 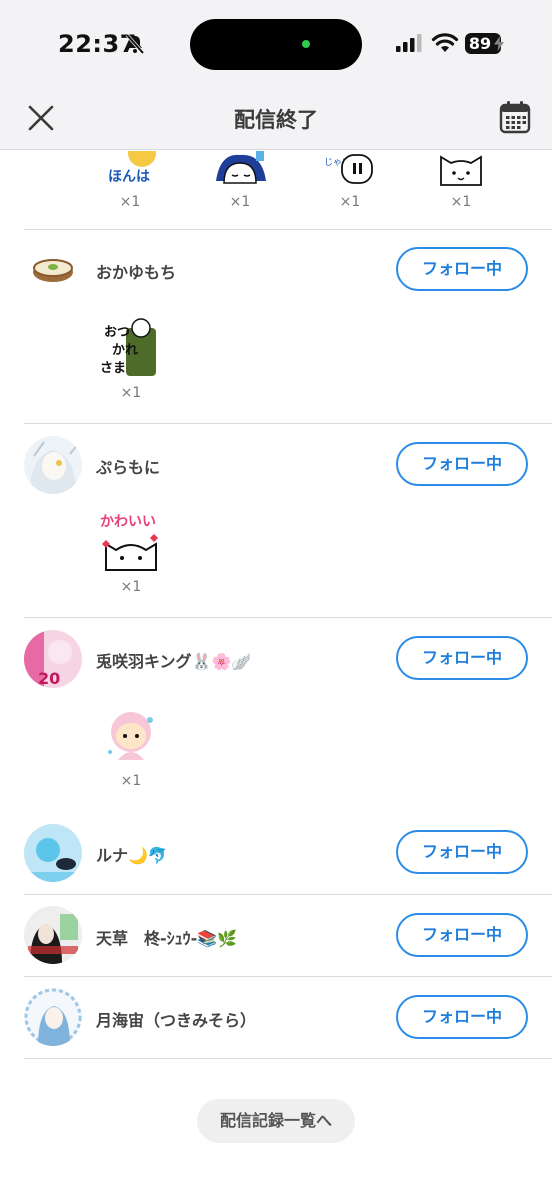 I want to click on stamp-row: ほんは ×1 ×1 じゃい ×1 ×1, so click(x=276, y=190).